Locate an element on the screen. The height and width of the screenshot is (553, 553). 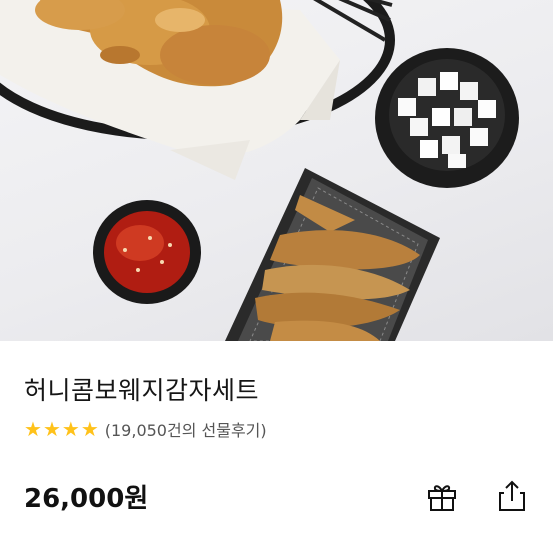
gift-icon is located at coordinates (442, 498).